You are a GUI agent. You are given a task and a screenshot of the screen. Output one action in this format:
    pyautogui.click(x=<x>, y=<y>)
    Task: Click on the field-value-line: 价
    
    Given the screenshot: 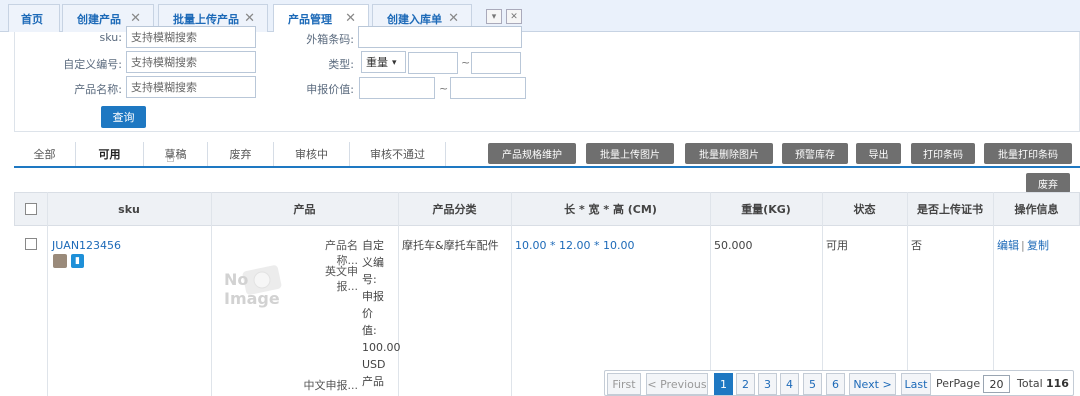 What is the action you would take?
    pyautogui.click(x=367, y=313)
    